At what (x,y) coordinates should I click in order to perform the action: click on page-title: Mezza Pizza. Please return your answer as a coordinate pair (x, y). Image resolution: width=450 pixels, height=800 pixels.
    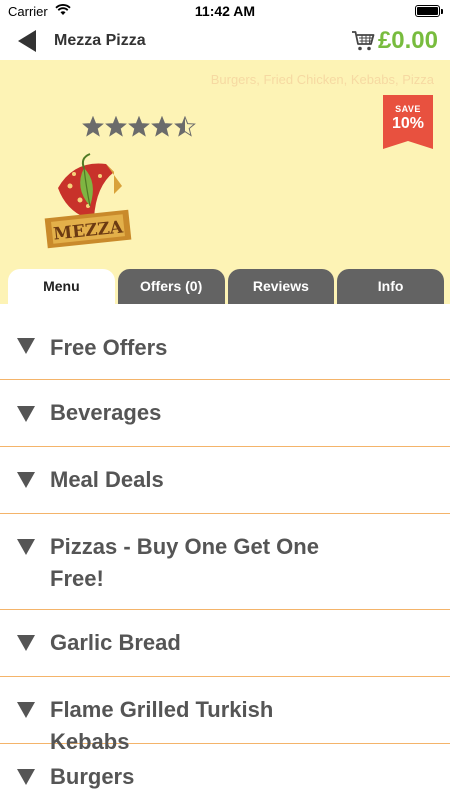
    Looking at the image, I should click on (100, 40).